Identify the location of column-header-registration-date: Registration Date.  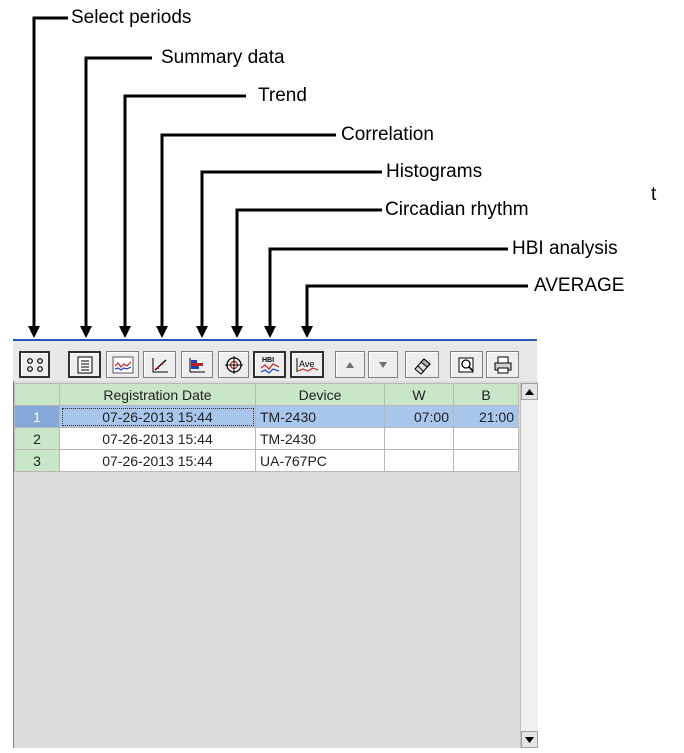
(157, 394).